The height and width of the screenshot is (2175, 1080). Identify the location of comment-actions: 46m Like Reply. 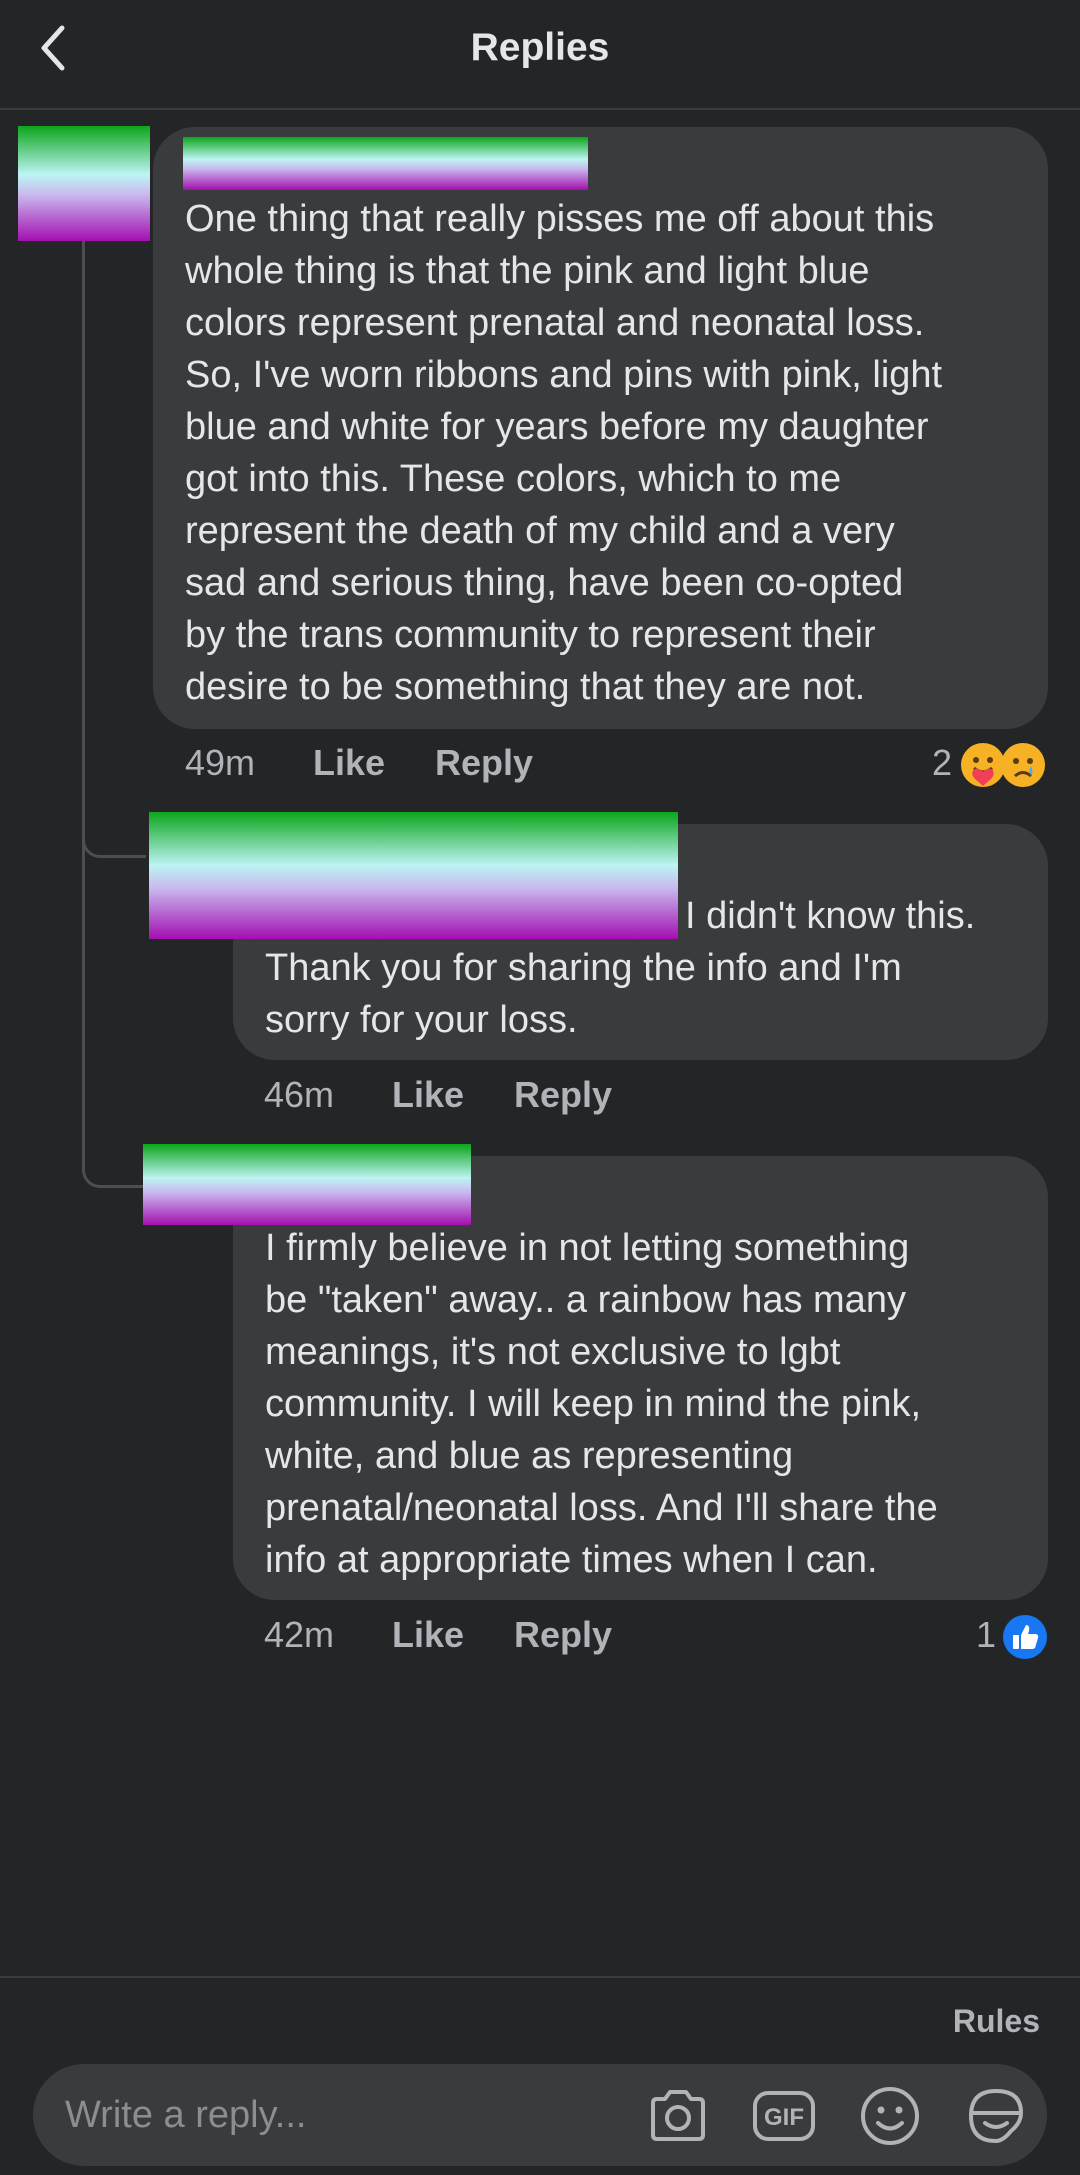
(524, 1099).